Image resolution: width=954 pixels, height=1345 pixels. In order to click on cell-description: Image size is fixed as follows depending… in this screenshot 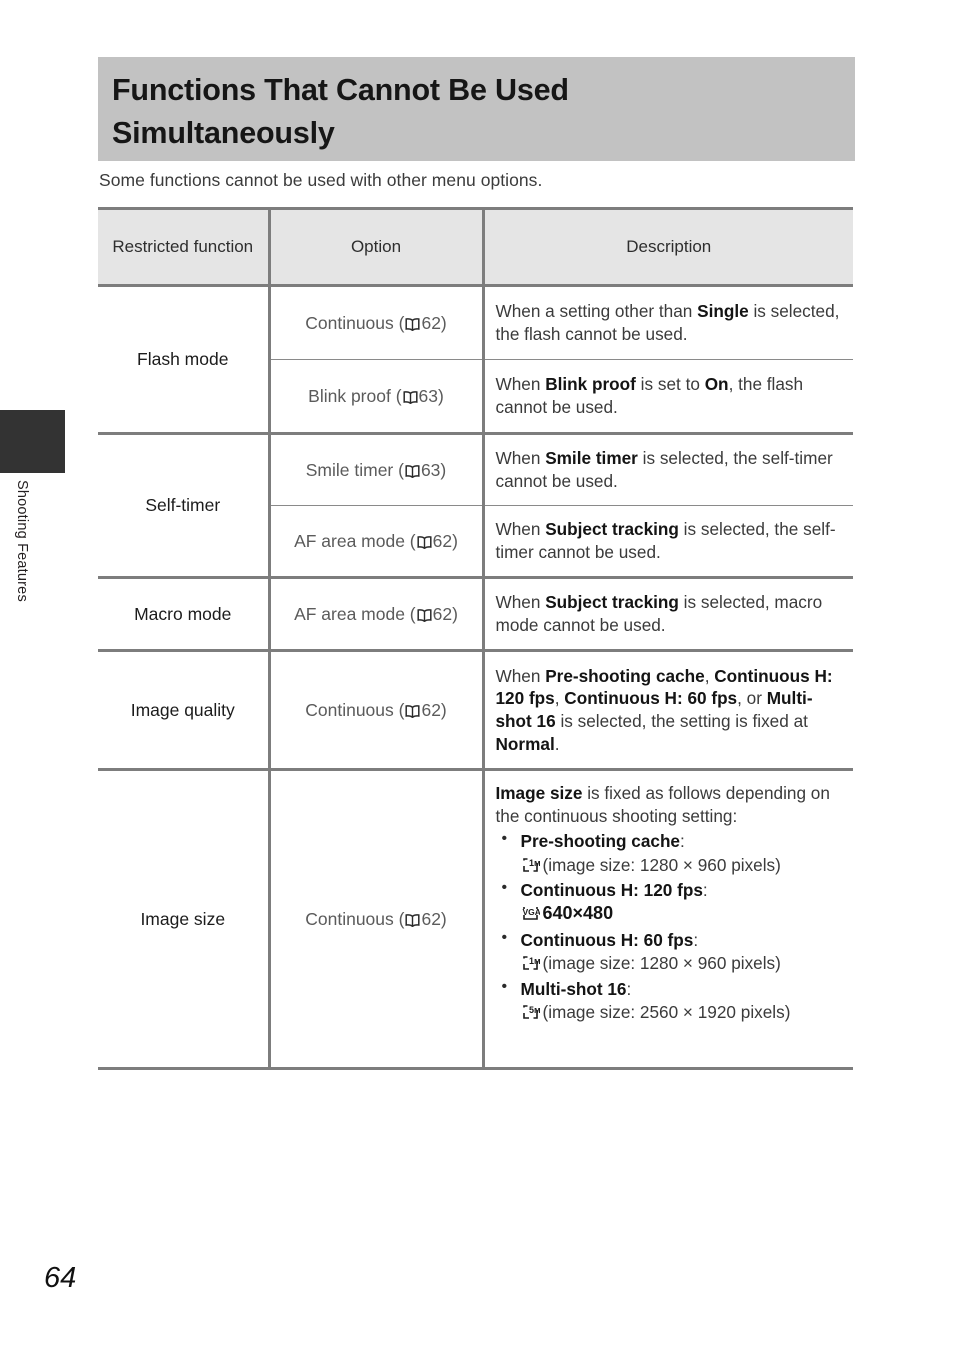, I will do `click(668, 919)`.